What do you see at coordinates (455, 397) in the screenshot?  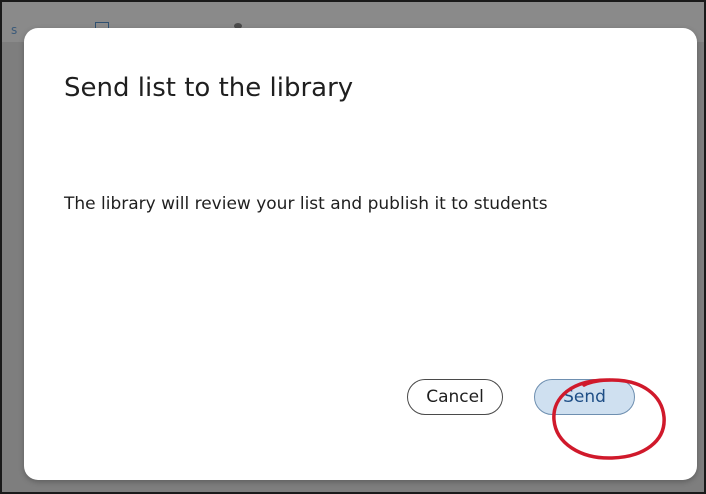 I see `cancel-button: Cancel` at bounding box center [455, 397].